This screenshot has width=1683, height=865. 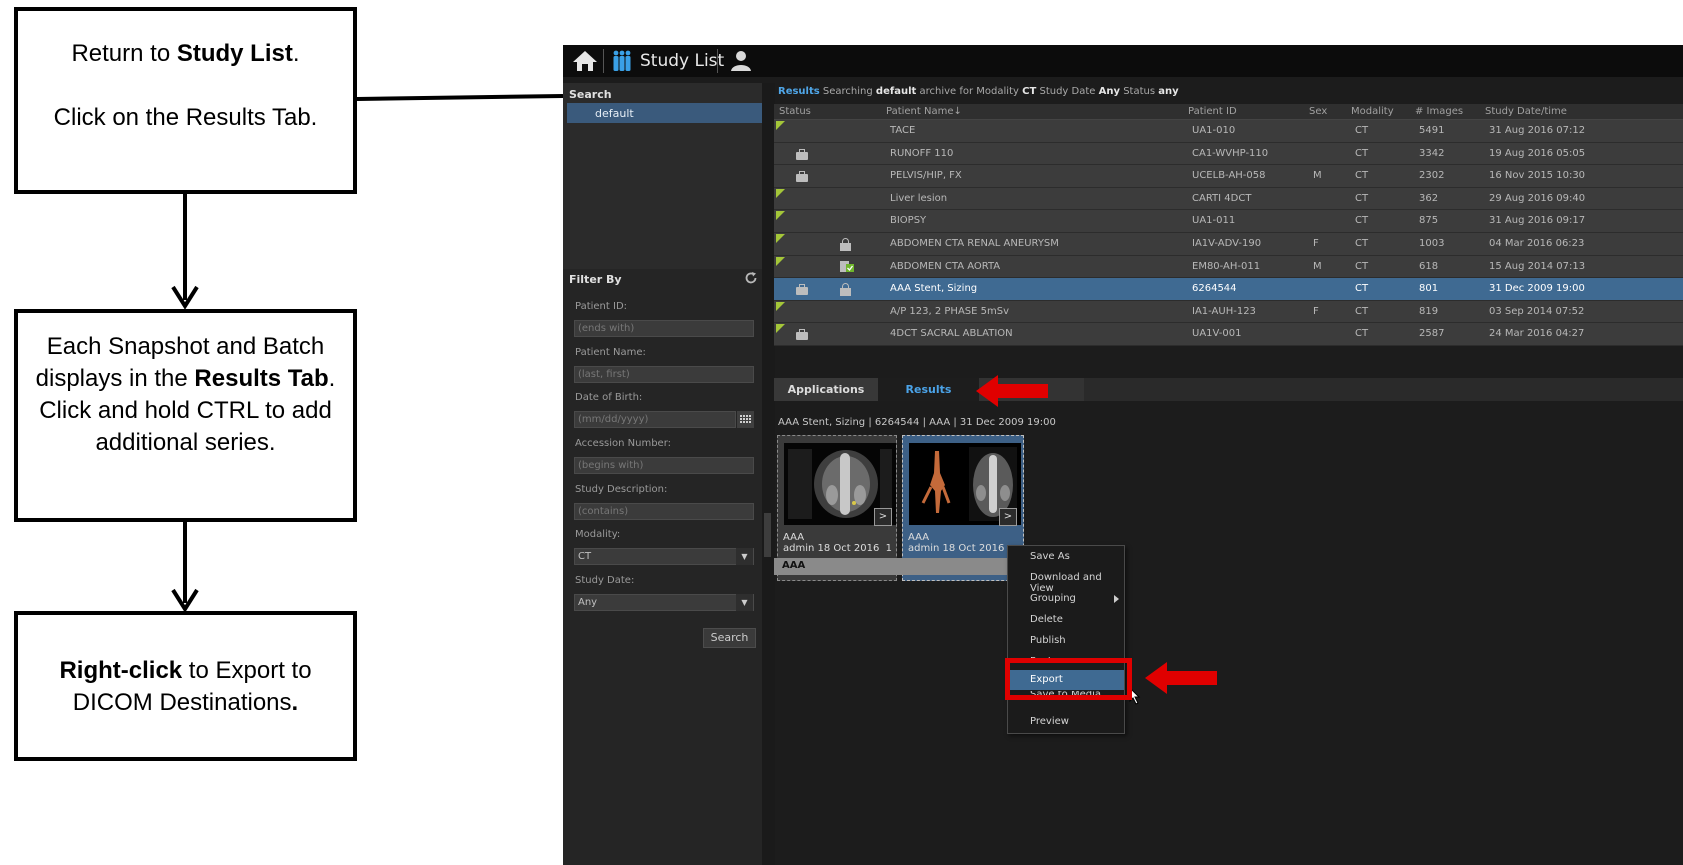 What do you see at coordinates (585, 61) in the screenshot?
I see `home-icon` at bounding box center [585, 61].